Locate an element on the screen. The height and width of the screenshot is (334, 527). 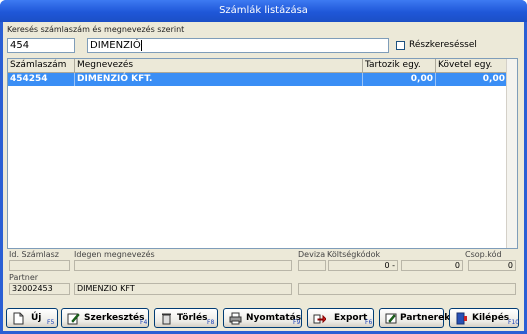
cell-megnevezes: DIMENZIÓ KFT. is located at coordinates (219, 79).